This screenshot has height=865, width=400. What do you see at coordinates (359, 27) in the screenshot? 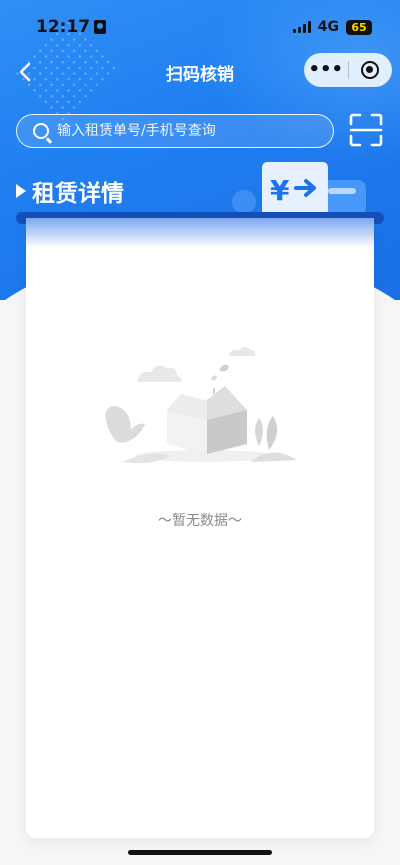
I see `battery-indicator: 65` at bounding box center [359, 27].